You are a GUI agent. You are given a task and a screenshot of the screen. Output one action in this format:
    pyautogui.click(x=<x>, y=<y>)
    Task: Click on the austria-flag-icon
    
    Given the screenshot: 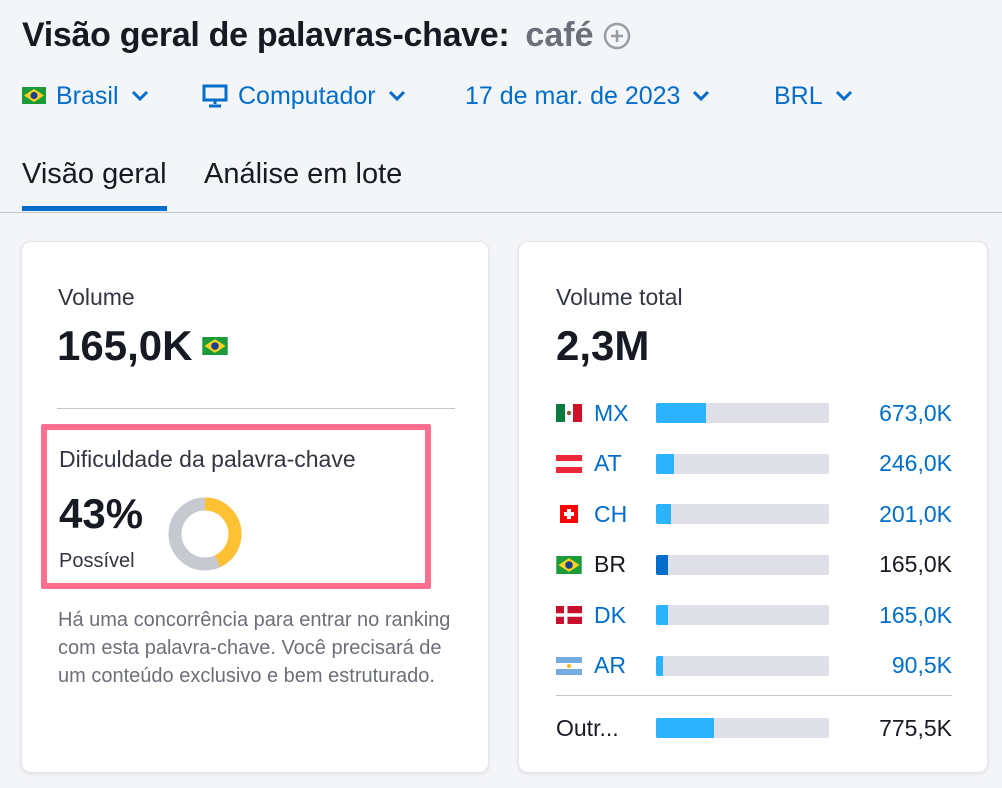 What is the action you would take?
    pyautogui.click(x=569, y=463)
    